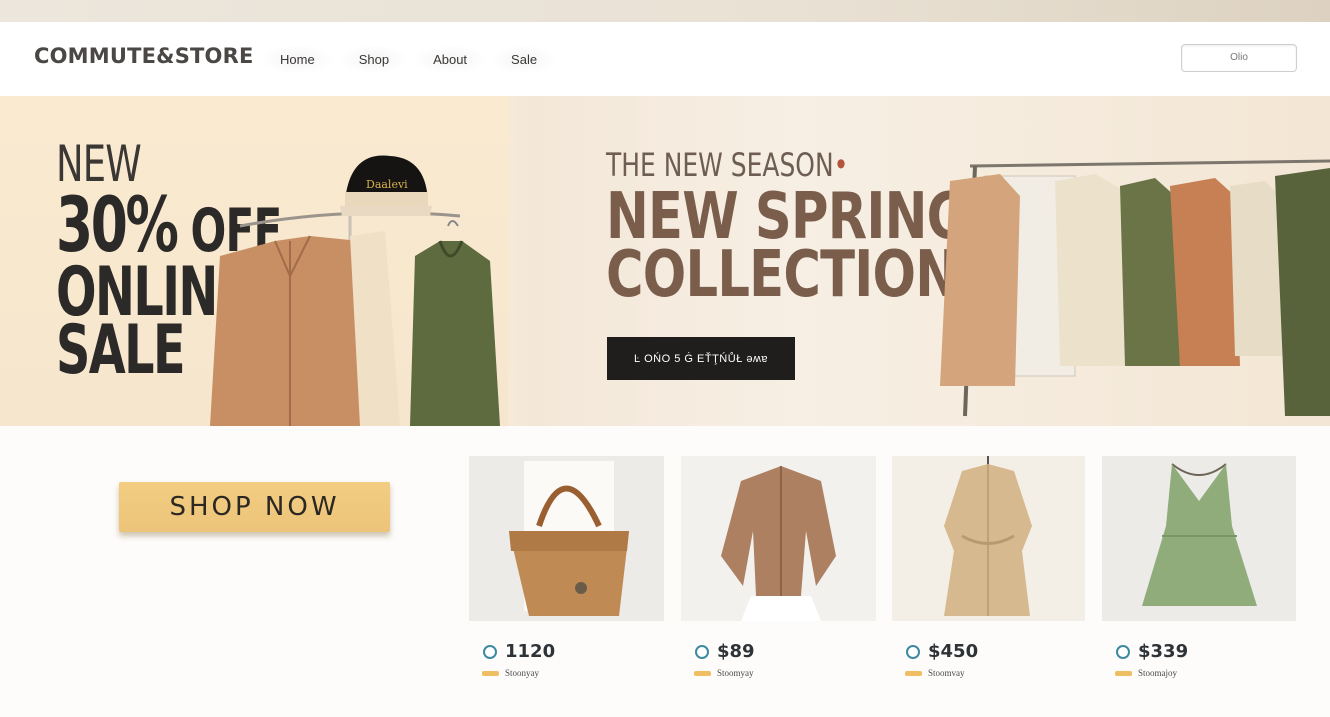  I want to click on product-card: $339 Stoomajoy, so click(1199, 567).